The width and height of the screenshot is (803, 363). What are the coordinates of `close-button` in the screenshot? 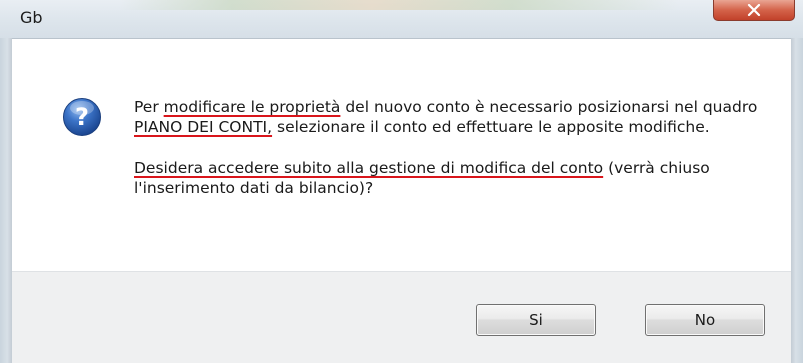 It's located at (754, 10).